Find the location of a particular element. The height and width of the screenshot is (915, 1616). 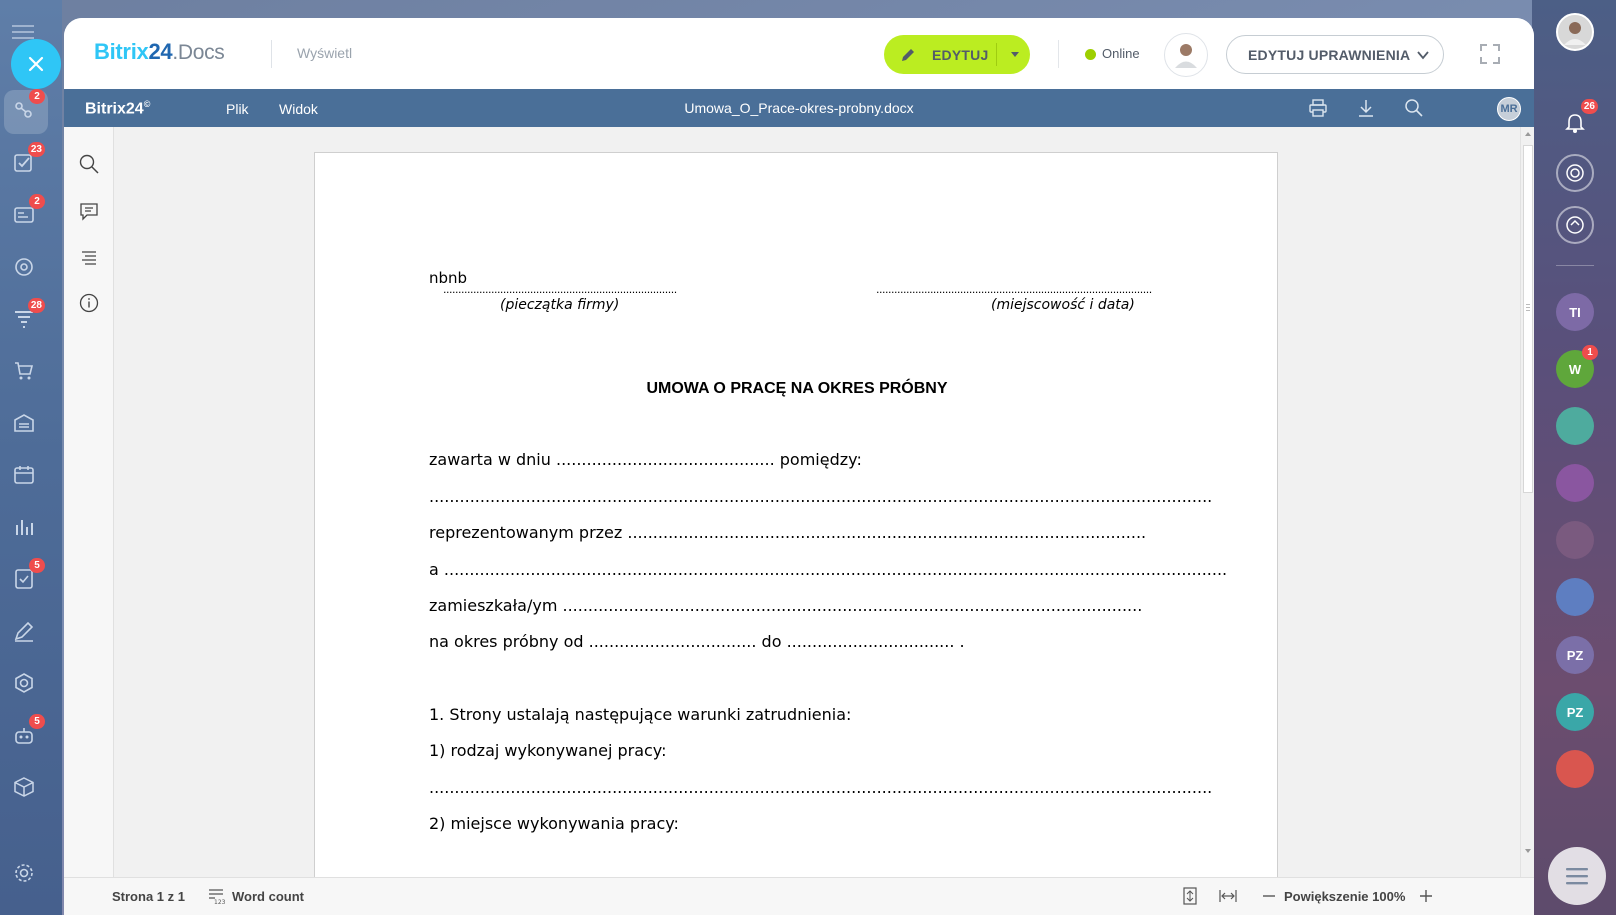

vertical-scrollbar is located at coordinates (1527, 502).